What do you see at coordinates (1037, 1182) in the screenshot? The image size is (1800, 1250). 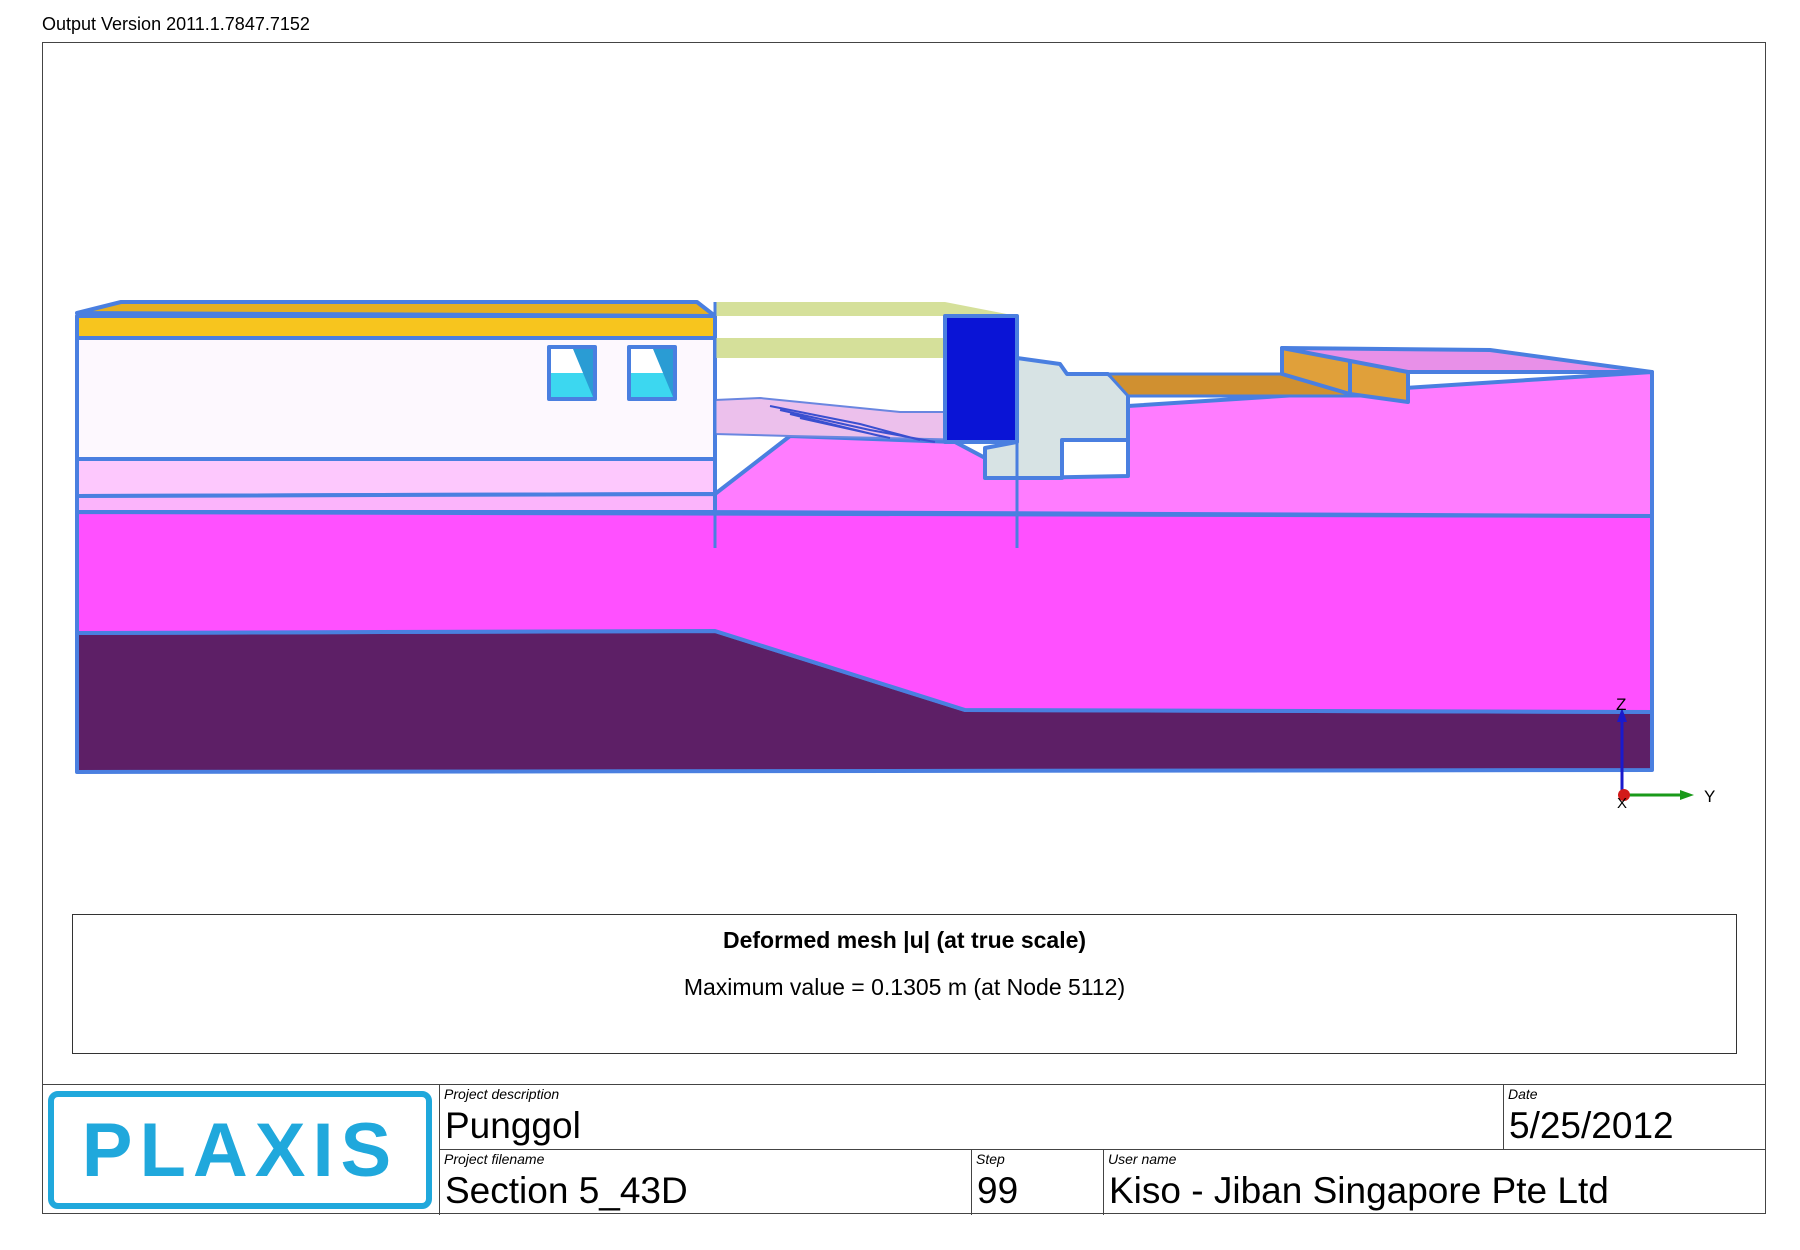 I see `step-cell: Step 99` at bounding box center [1037, 1182].